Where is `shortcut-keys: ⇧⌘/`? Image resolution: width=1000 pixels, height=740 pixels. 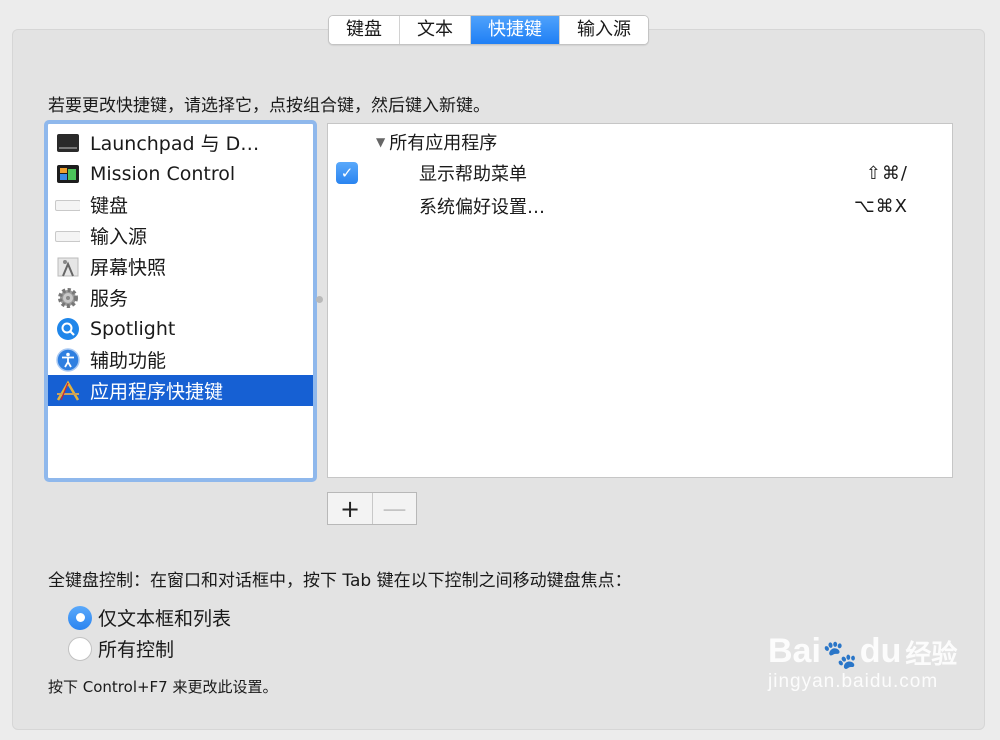
shortcut-keys: ⇧⌘/ is located at coordinates (887, 173).